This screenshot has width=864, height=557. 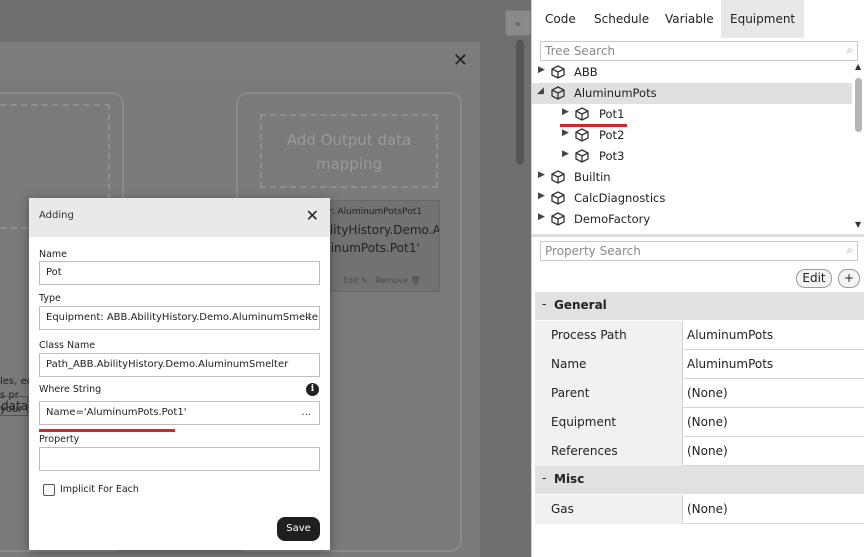 I want to click on property-row: Parent (None), so click(x=699, y=393).